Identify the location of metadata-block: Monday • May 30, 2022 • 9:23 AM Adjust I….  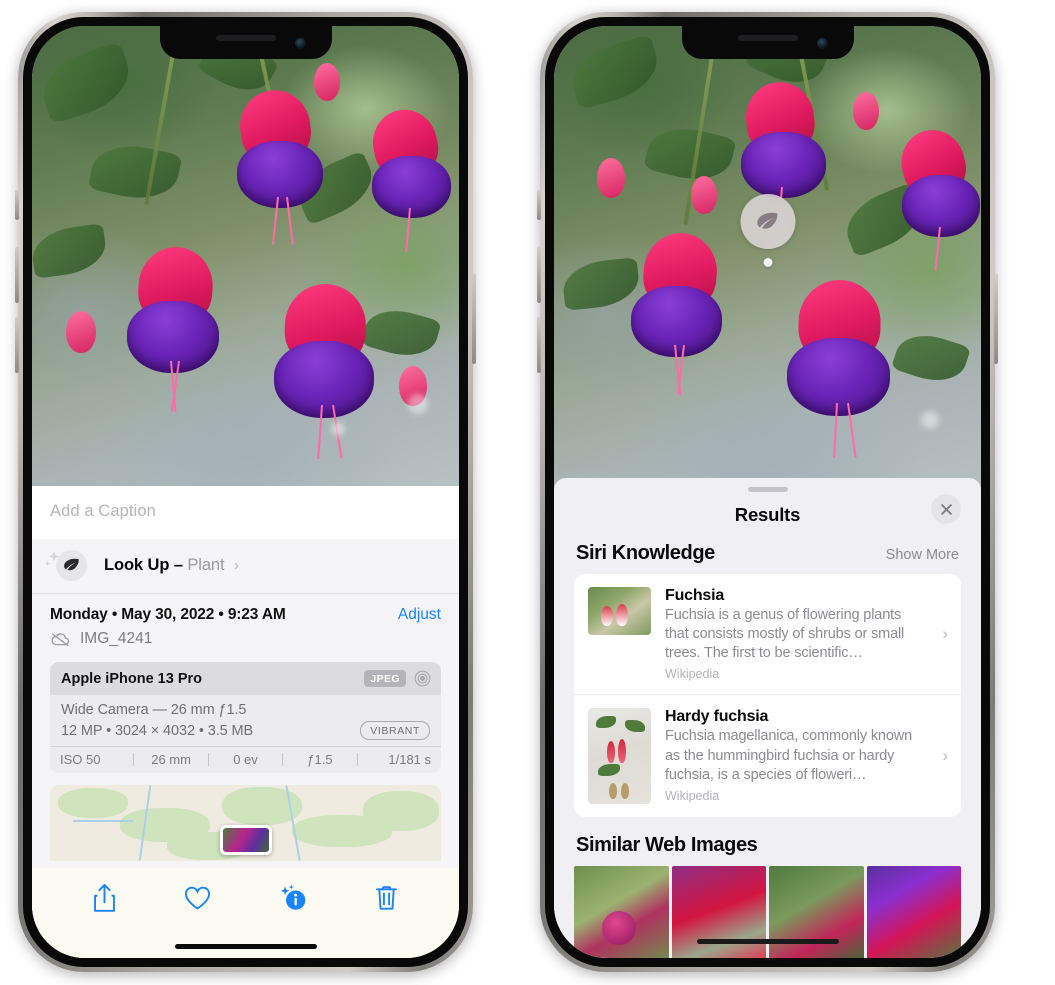
(245, 624).